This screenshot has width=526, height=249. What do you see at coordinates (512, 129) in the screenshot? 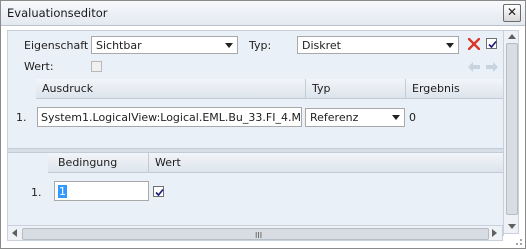
I see `vertical-scroll-thumb` at bounding box center [512, 129].